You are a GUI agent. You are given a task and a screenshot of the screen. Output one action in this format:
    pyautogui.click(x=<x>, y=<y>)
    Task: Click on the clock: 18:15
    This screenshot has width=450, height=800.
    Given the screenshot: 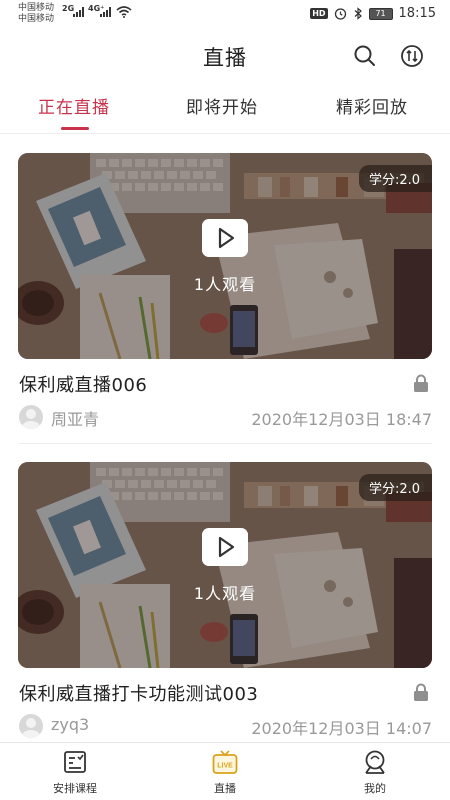 What is the action you would take?
    pyautogui.click(x=417, y=13)
    